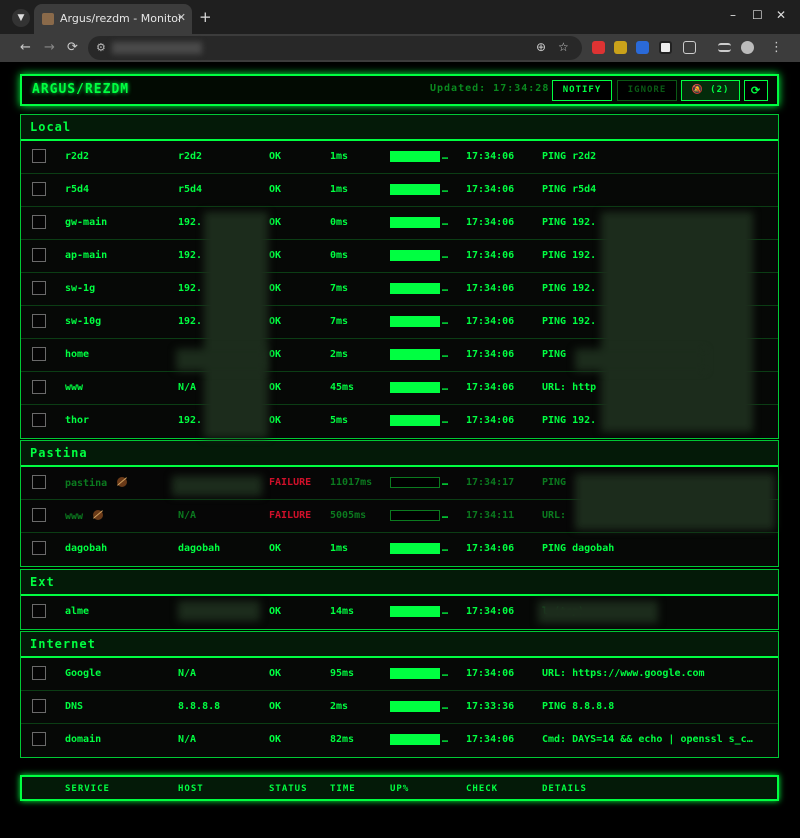 This screenshot has height=838, width=800. I want to click on service-name: pastina, so click(86, 483).